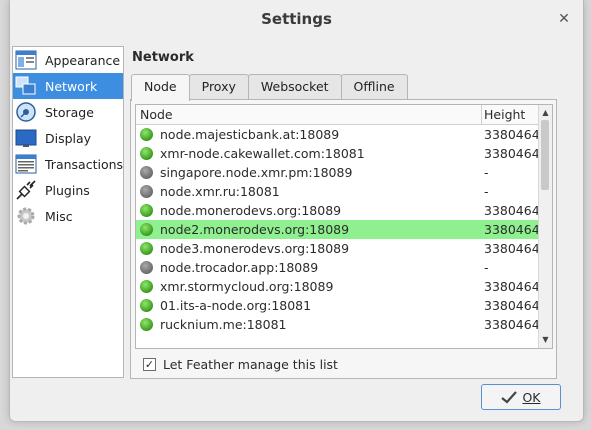 This screenshot has width=591, height=430. Describe the element at coordinates (239, 267) in the screenshot. I see `node-address: node.trocador.app:18089` at that location.